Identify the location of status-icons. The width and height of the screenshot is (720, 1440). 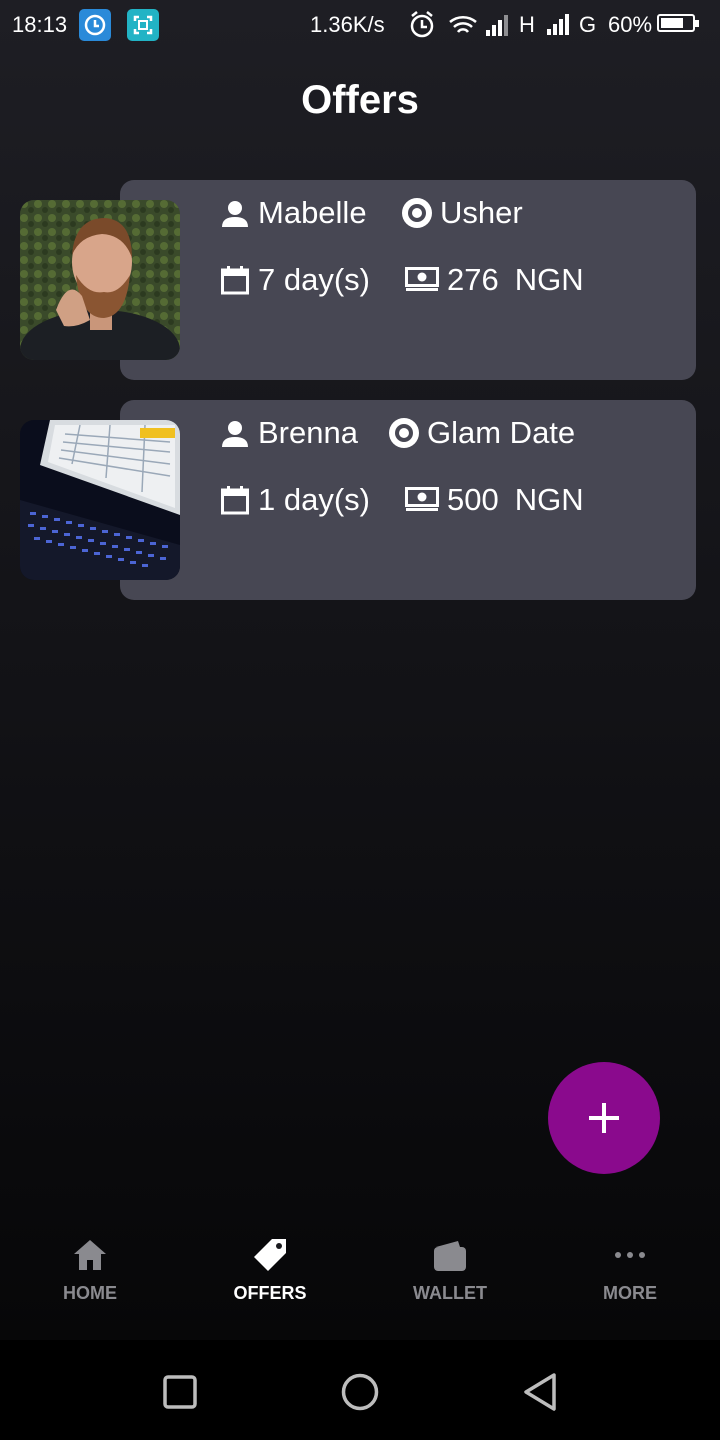
(463, 27).